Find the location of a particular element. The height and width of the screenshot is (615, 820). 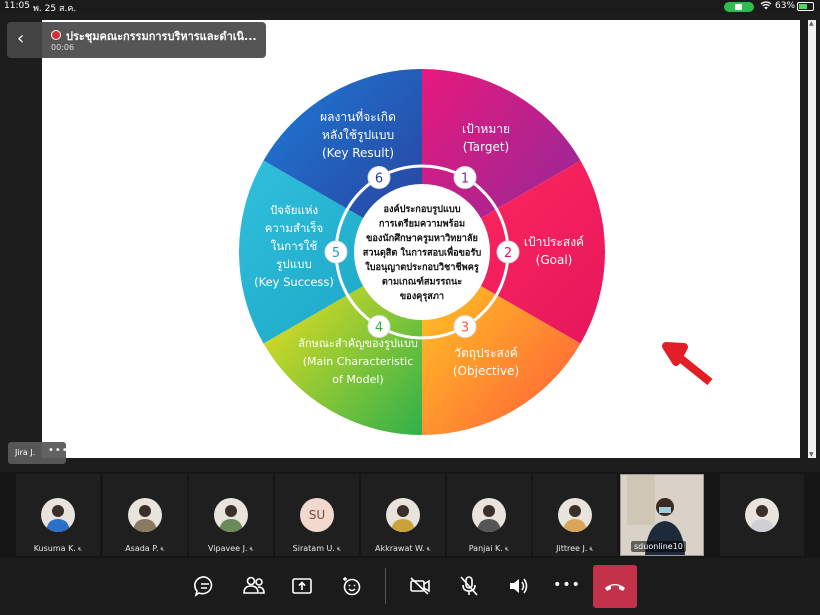

participant-label: Vipavee J. 🔇︎ is located at coordinates (231, 549).